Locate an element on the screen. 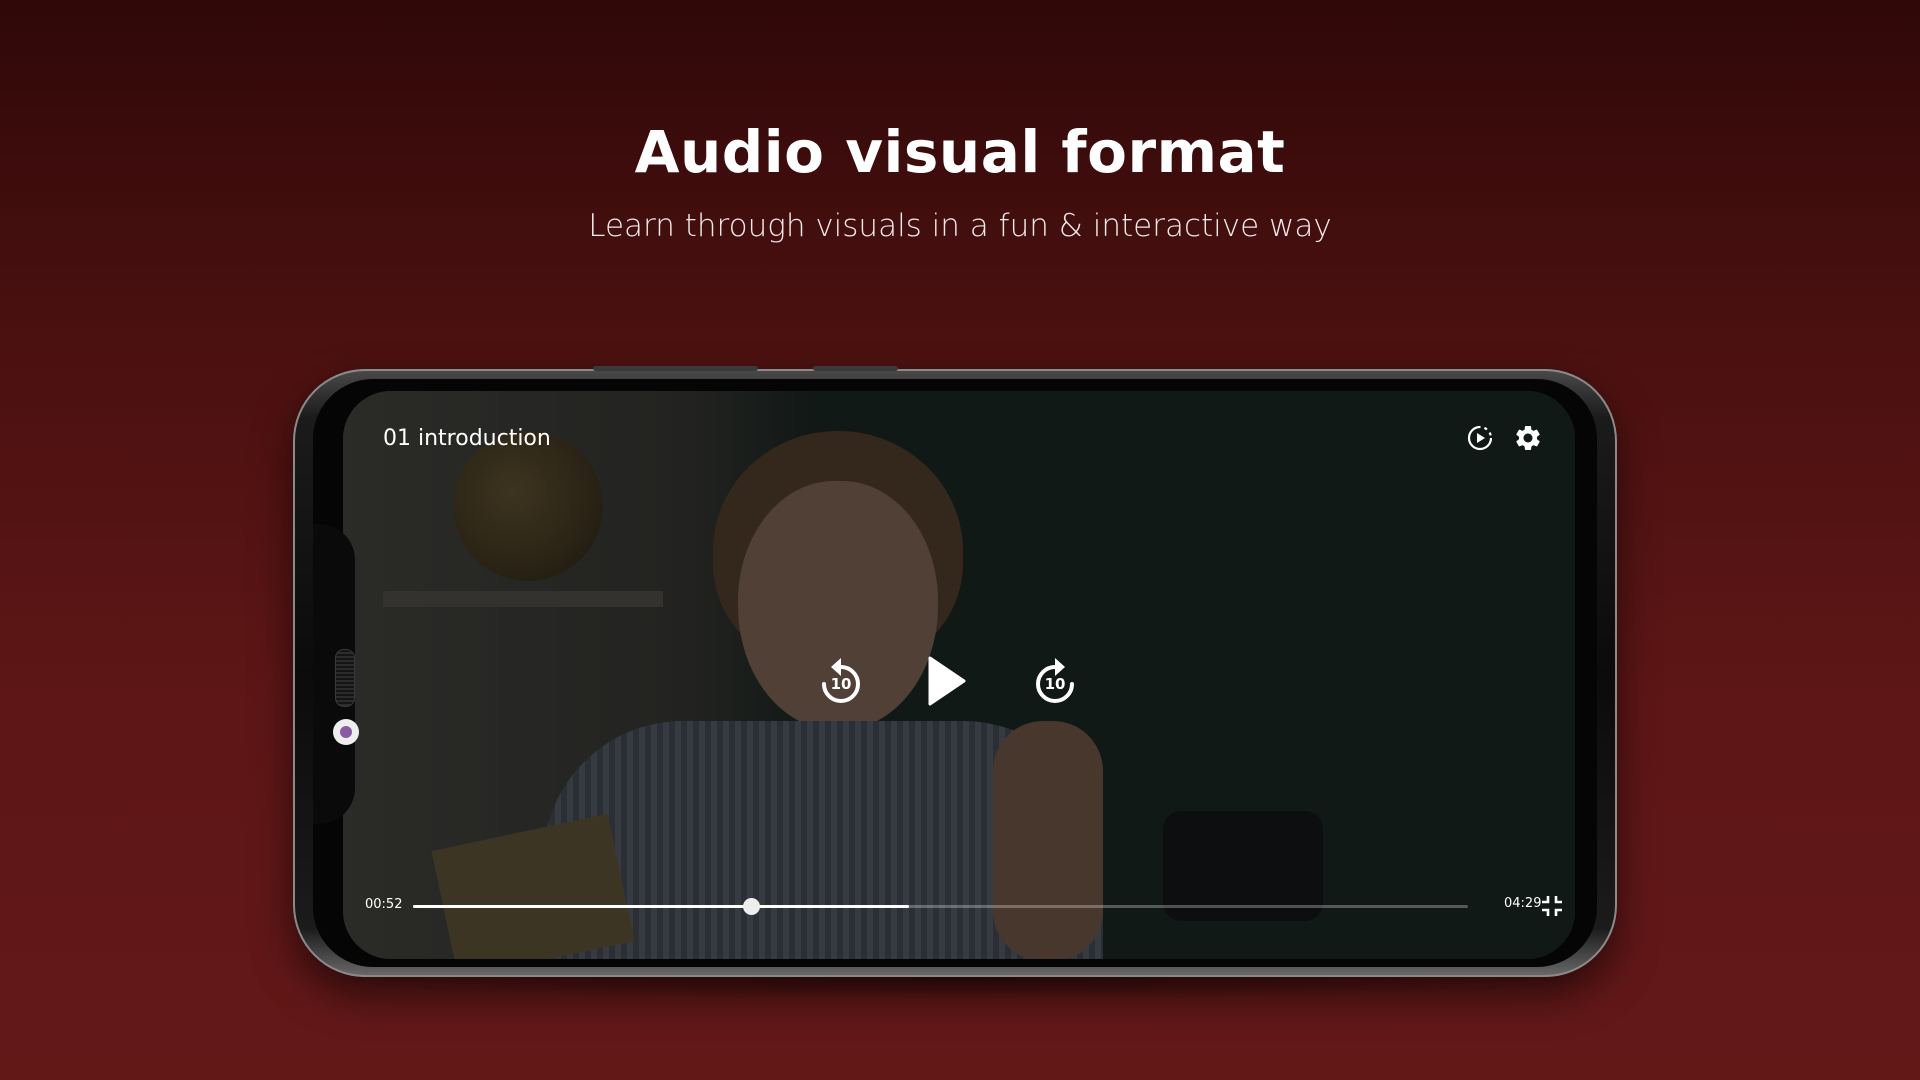 The height and width of the screenshot is (1080, 1920). rewind-seconds-label: 10 is located at coordinates (841, 684).